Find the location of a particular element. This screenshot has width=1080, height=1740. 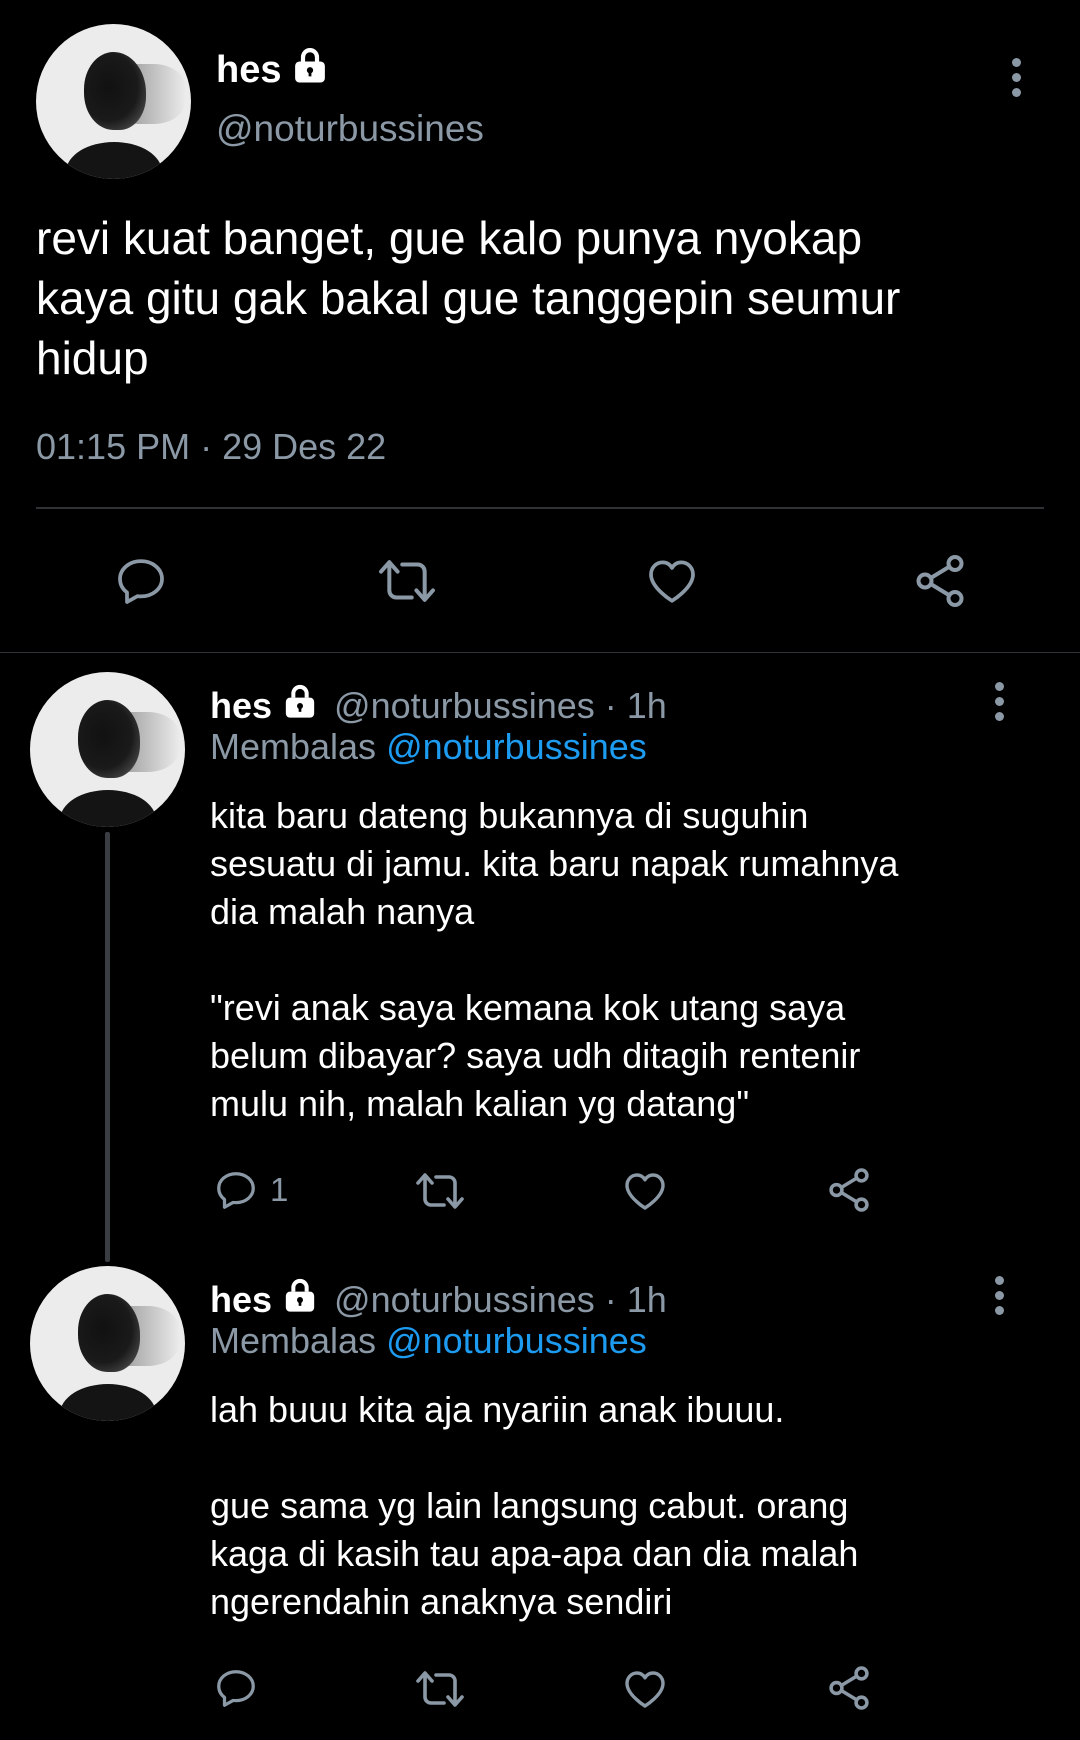

author-name-line: hes is located at coordinates (273, 70).